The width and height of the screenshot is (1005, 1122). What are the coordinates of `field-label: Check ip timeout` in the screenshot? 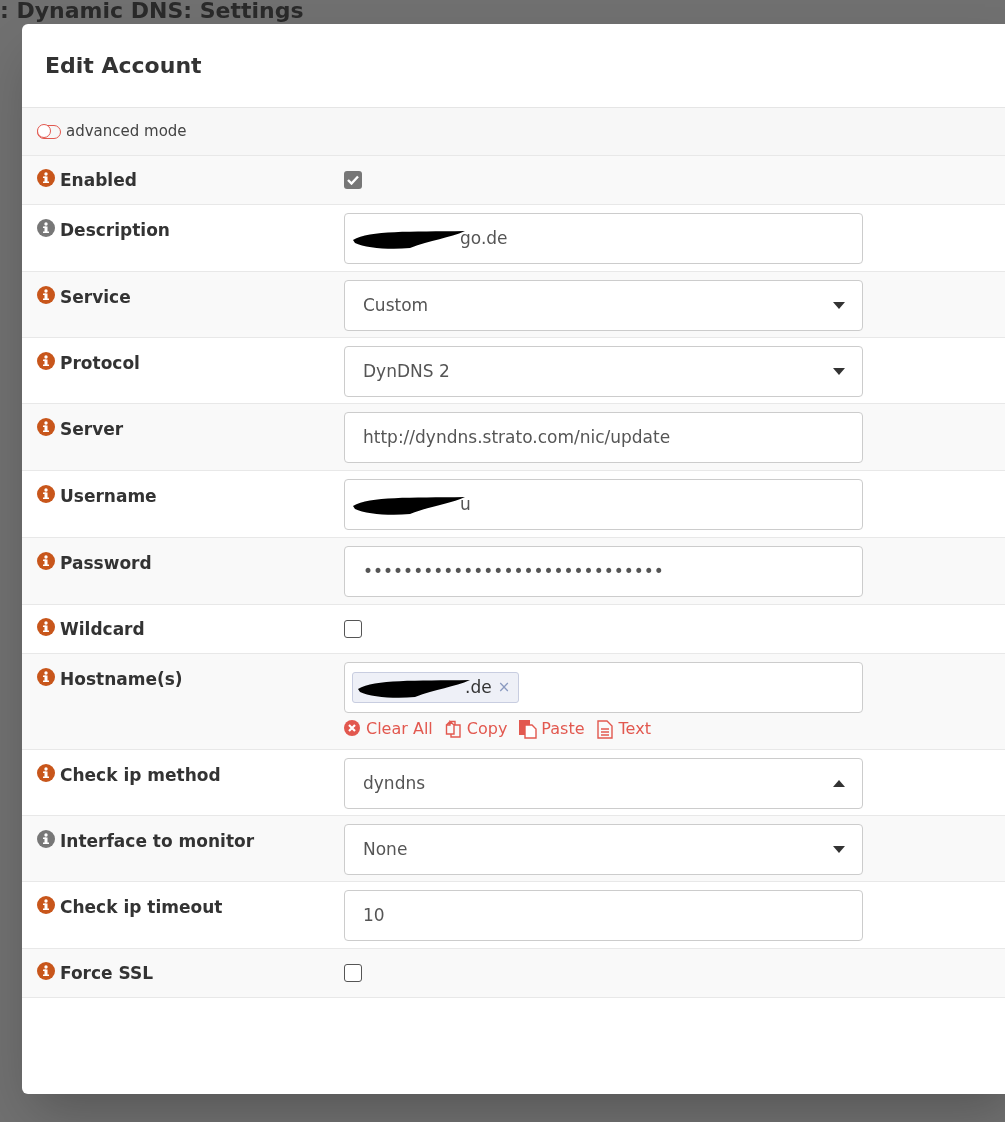 It's located at (141, 907).